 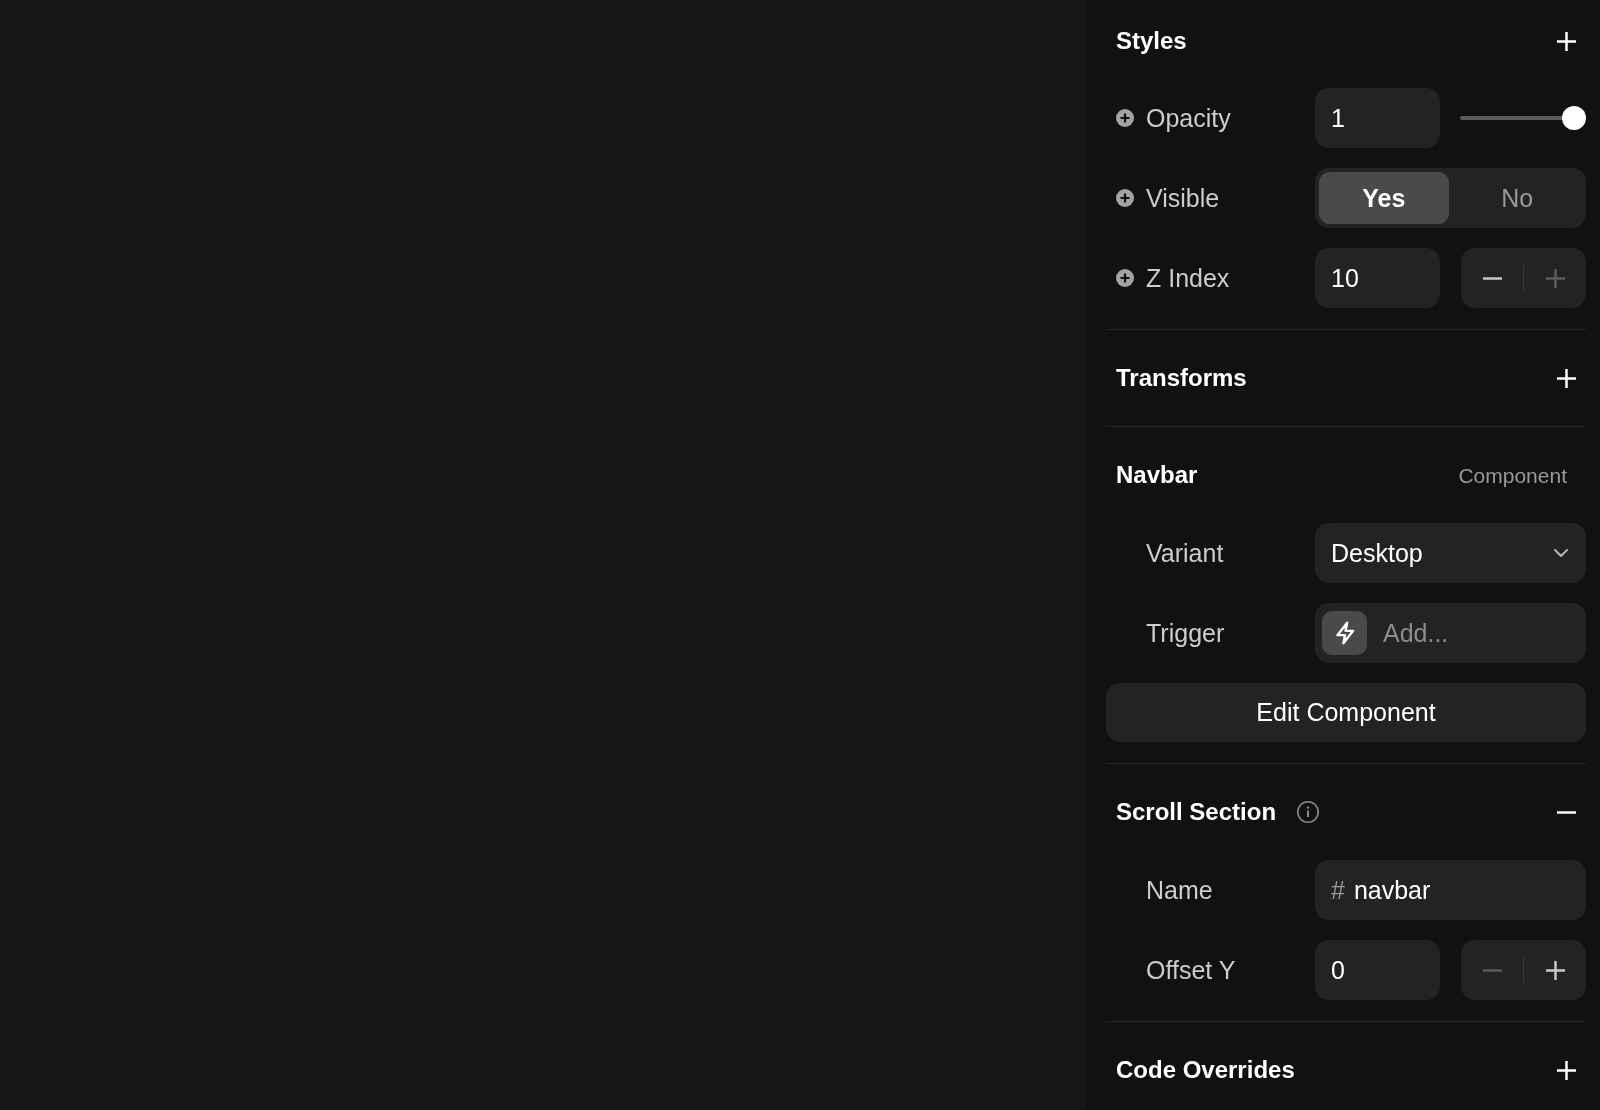 I want to click on section-title: Styles, so click(x=1151, y=41).